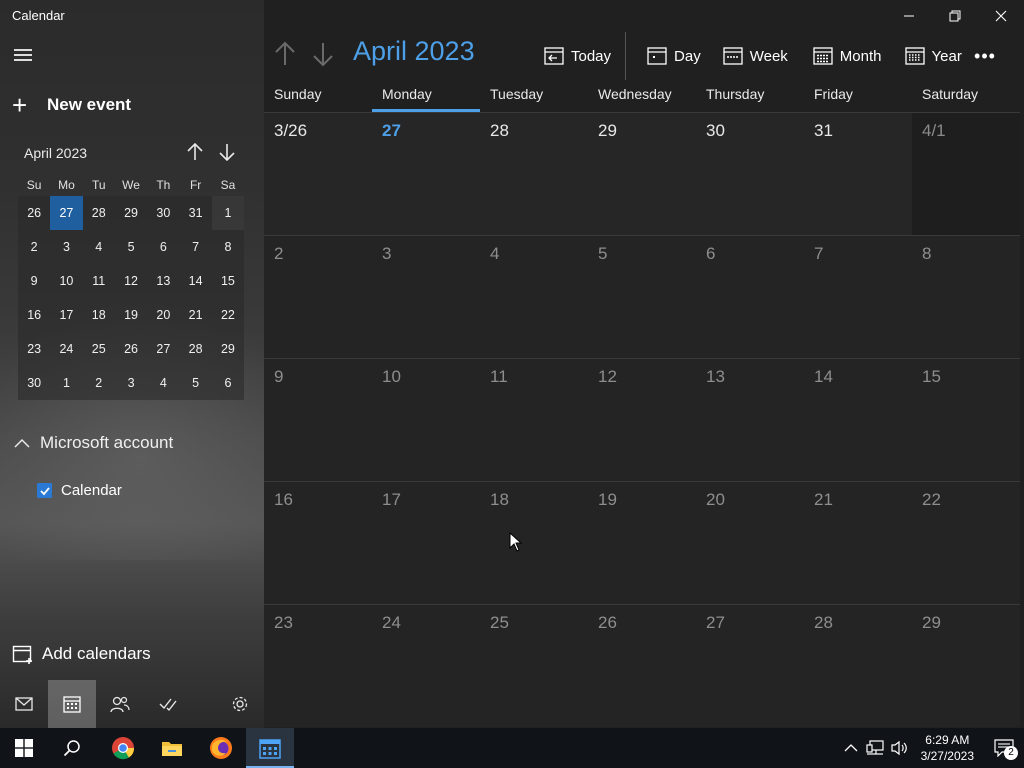  Describe the element at coordinates (909, 16) in the screenshot. I see `minimize-icon` at that location.